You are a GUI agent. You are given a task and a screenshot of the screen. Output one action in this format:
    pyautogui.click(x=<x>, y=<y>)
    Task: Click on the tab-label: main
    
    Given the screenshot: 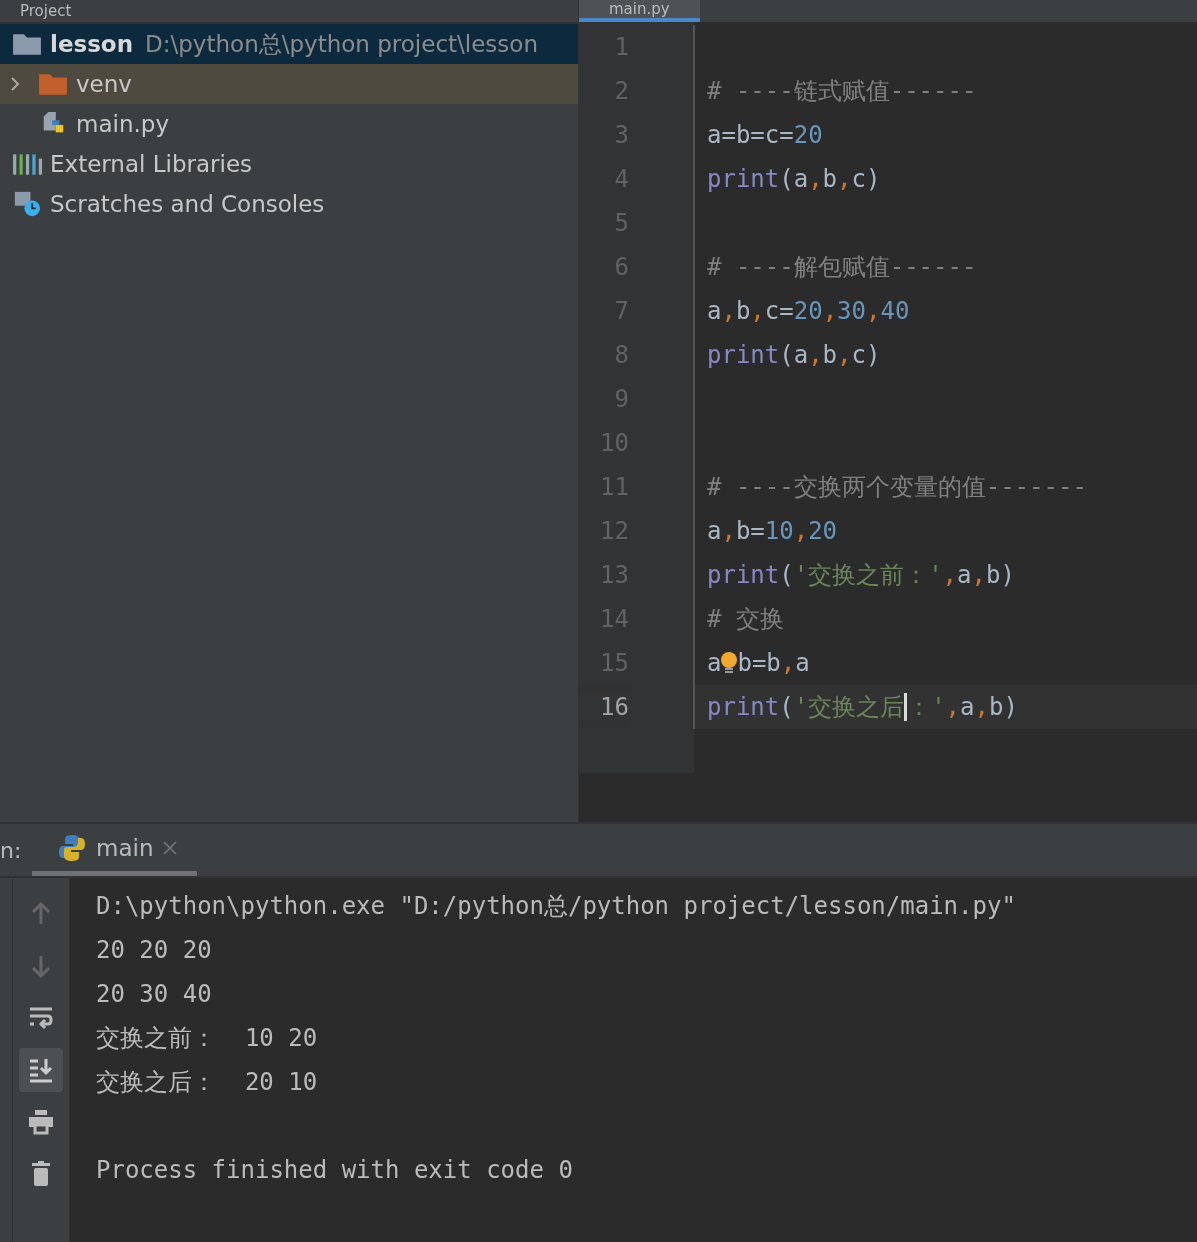 What is the action you would take?
    pyautogui.click(x=125, y=847)
    